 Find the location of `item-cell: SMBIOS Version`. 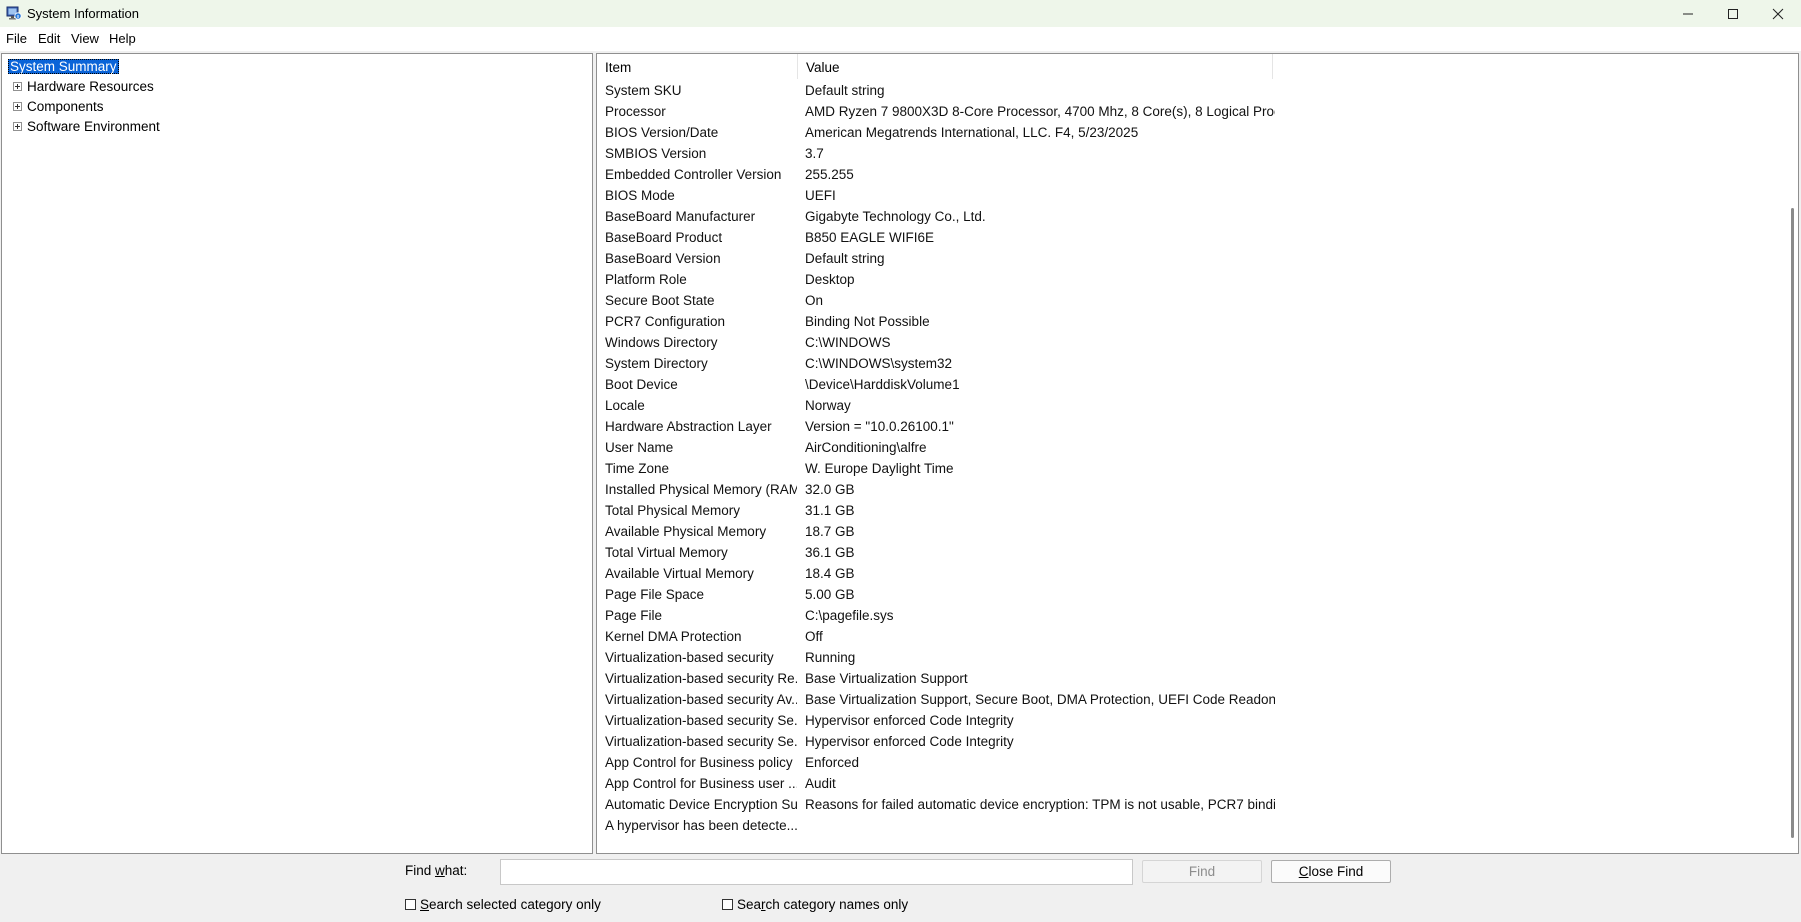

item-cell: SMBIOS Version is located at coordinates (656, 153).